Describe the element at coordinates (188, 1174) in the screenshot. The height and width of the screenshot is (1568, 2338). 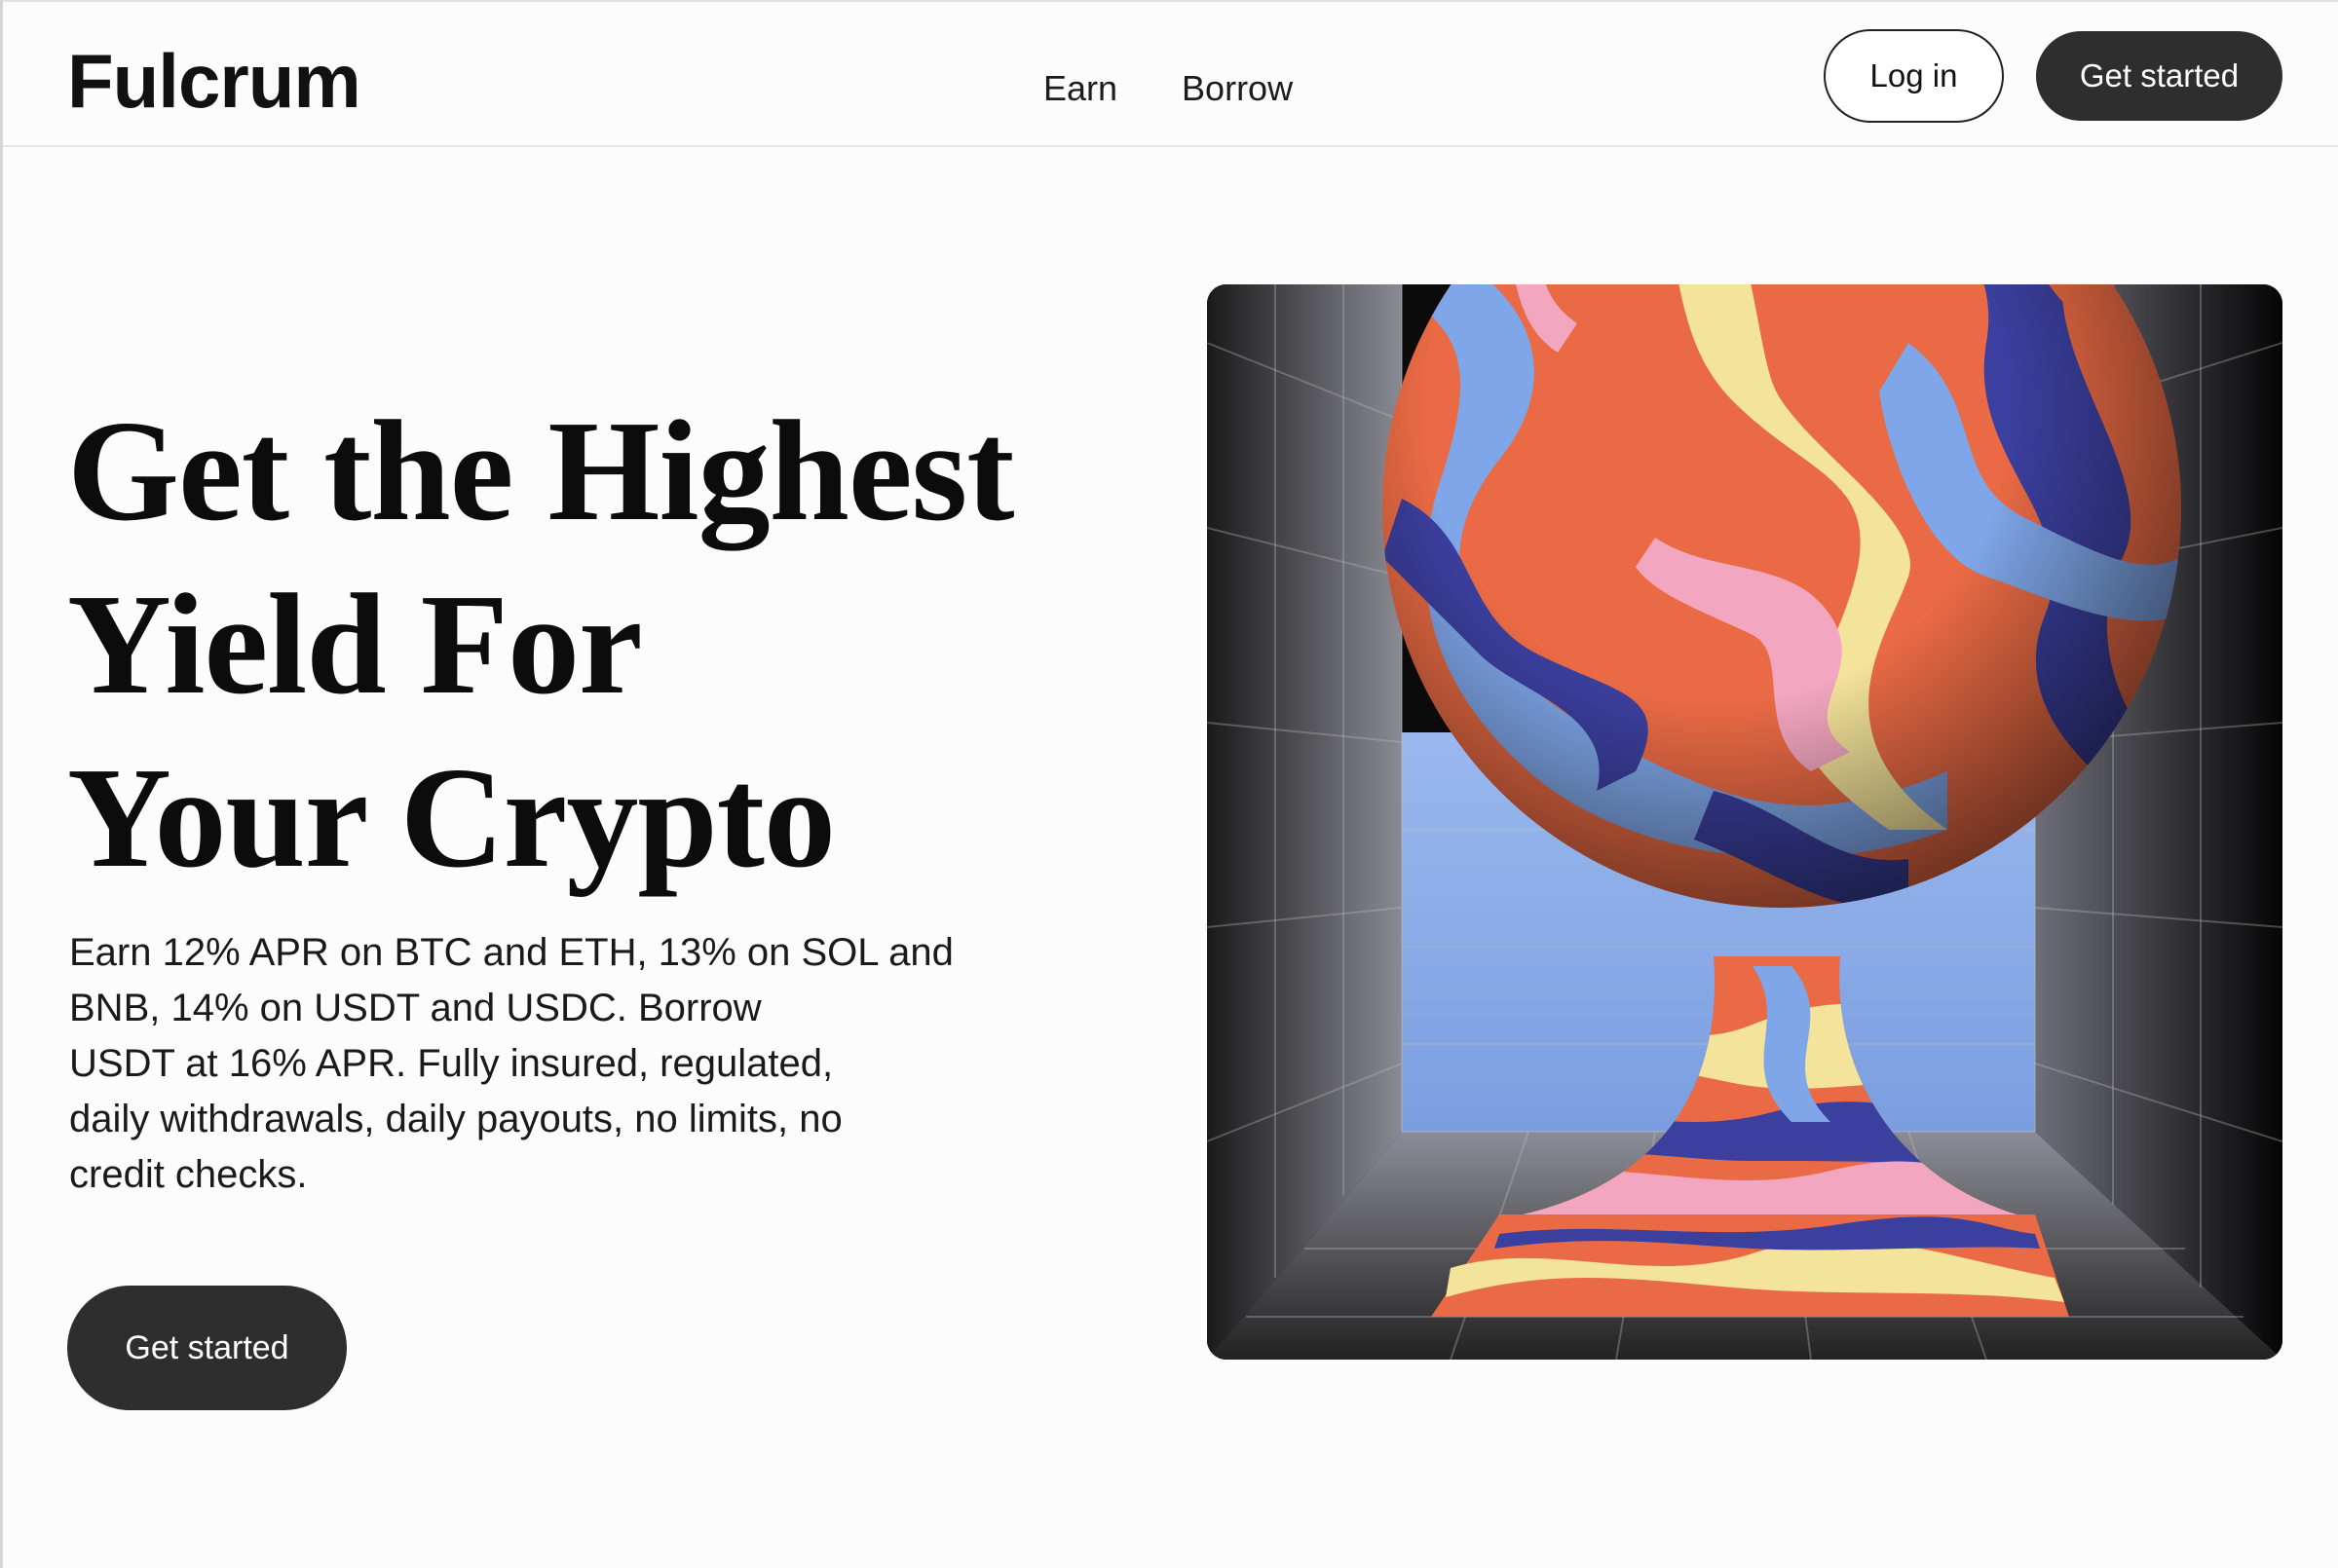
I see `hero-description-line: credit checks.` at that location.